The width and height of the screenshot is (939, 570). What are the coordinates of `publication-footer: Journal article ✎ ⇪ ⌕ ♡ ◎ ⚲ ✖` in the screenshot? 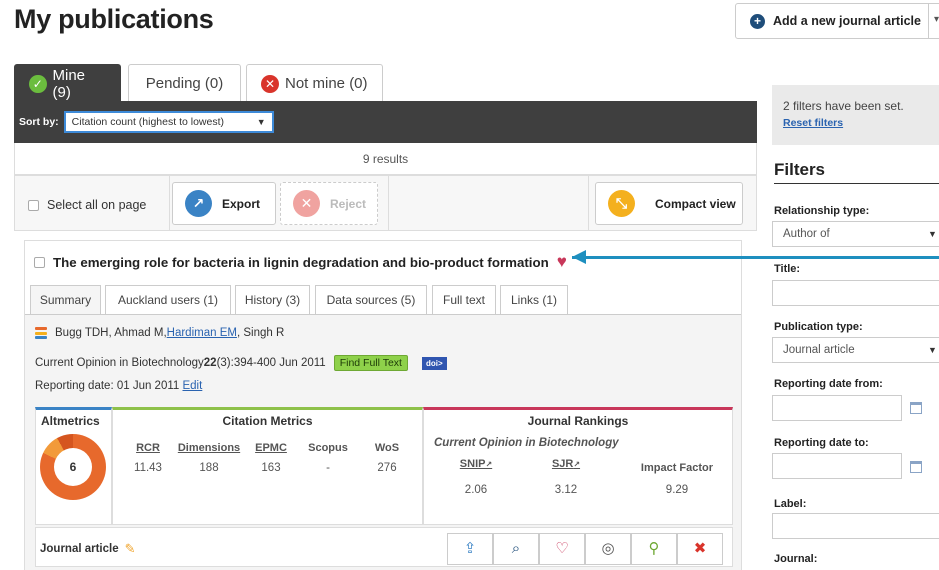 It's located at (384, 547).